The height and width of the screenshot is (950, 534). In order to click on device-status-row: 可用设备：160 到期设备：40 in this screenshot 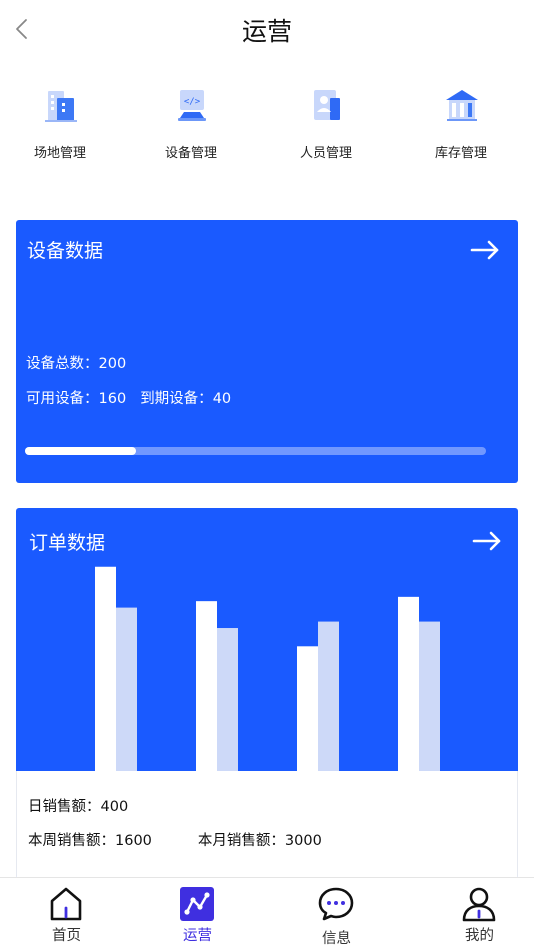, I will do `click(128, 397)`.